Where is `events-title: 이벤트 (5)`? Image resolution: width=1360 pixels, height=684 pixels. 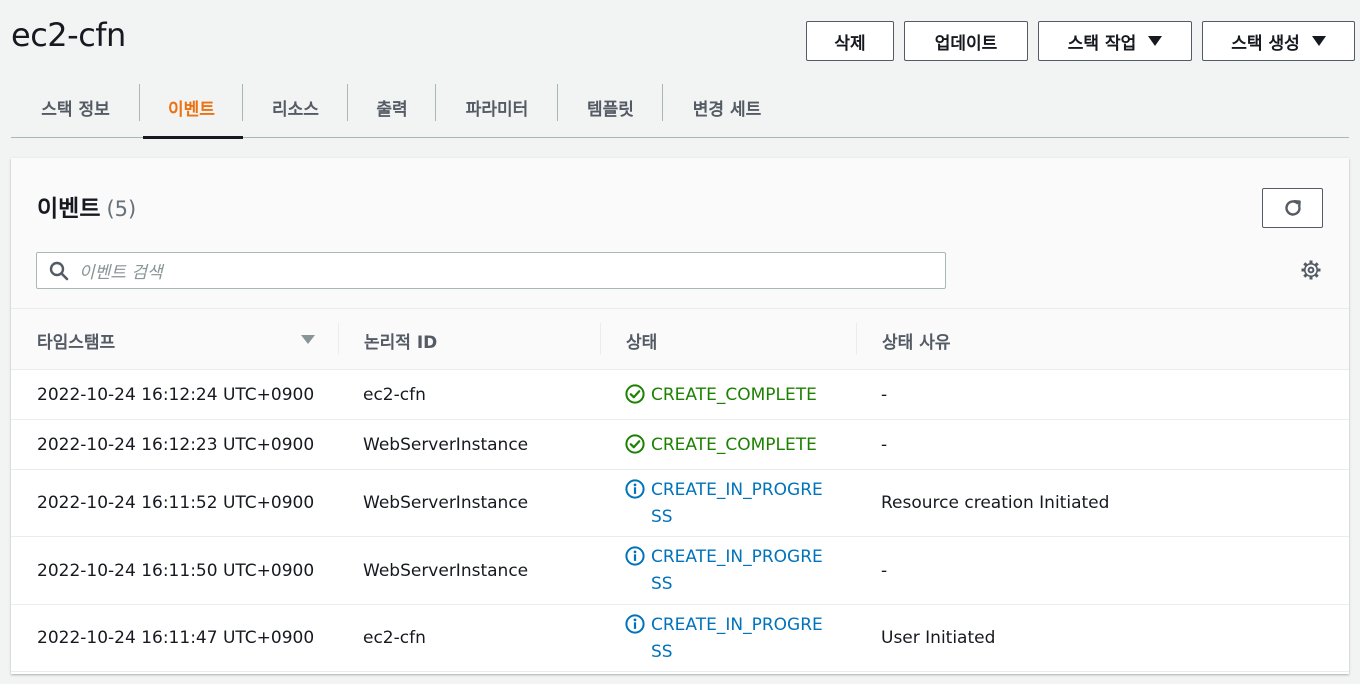
events-title: 이벤트 (5) is located at coordinates (86, 206).